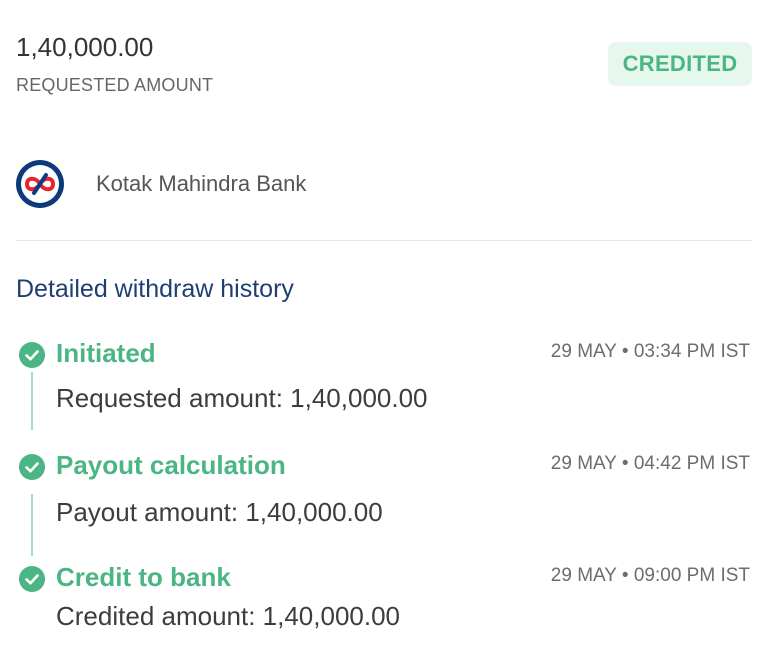  Describe the element at coordinates (228, 616) in the screenshot. I see `step-detail: Credited amount: 1,40,000.00` at that location.